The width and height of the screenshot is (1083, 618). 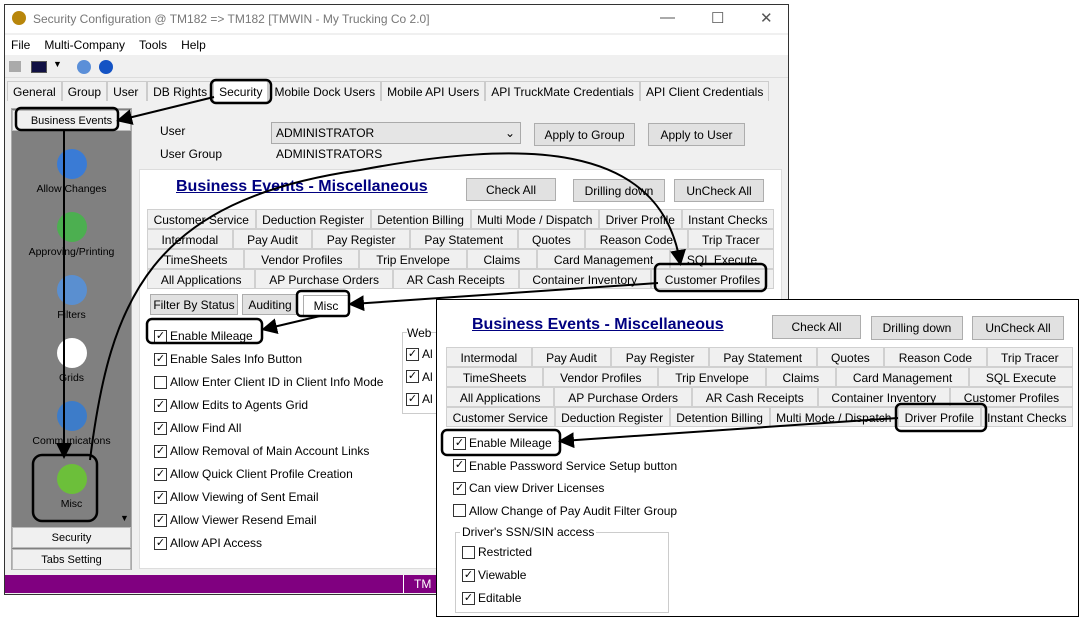 What do you see at coordinates (728, 433) in the screenshot?
I see `arrow-driver-profile-to-enable-mileage` at bounding box center [728, 433].